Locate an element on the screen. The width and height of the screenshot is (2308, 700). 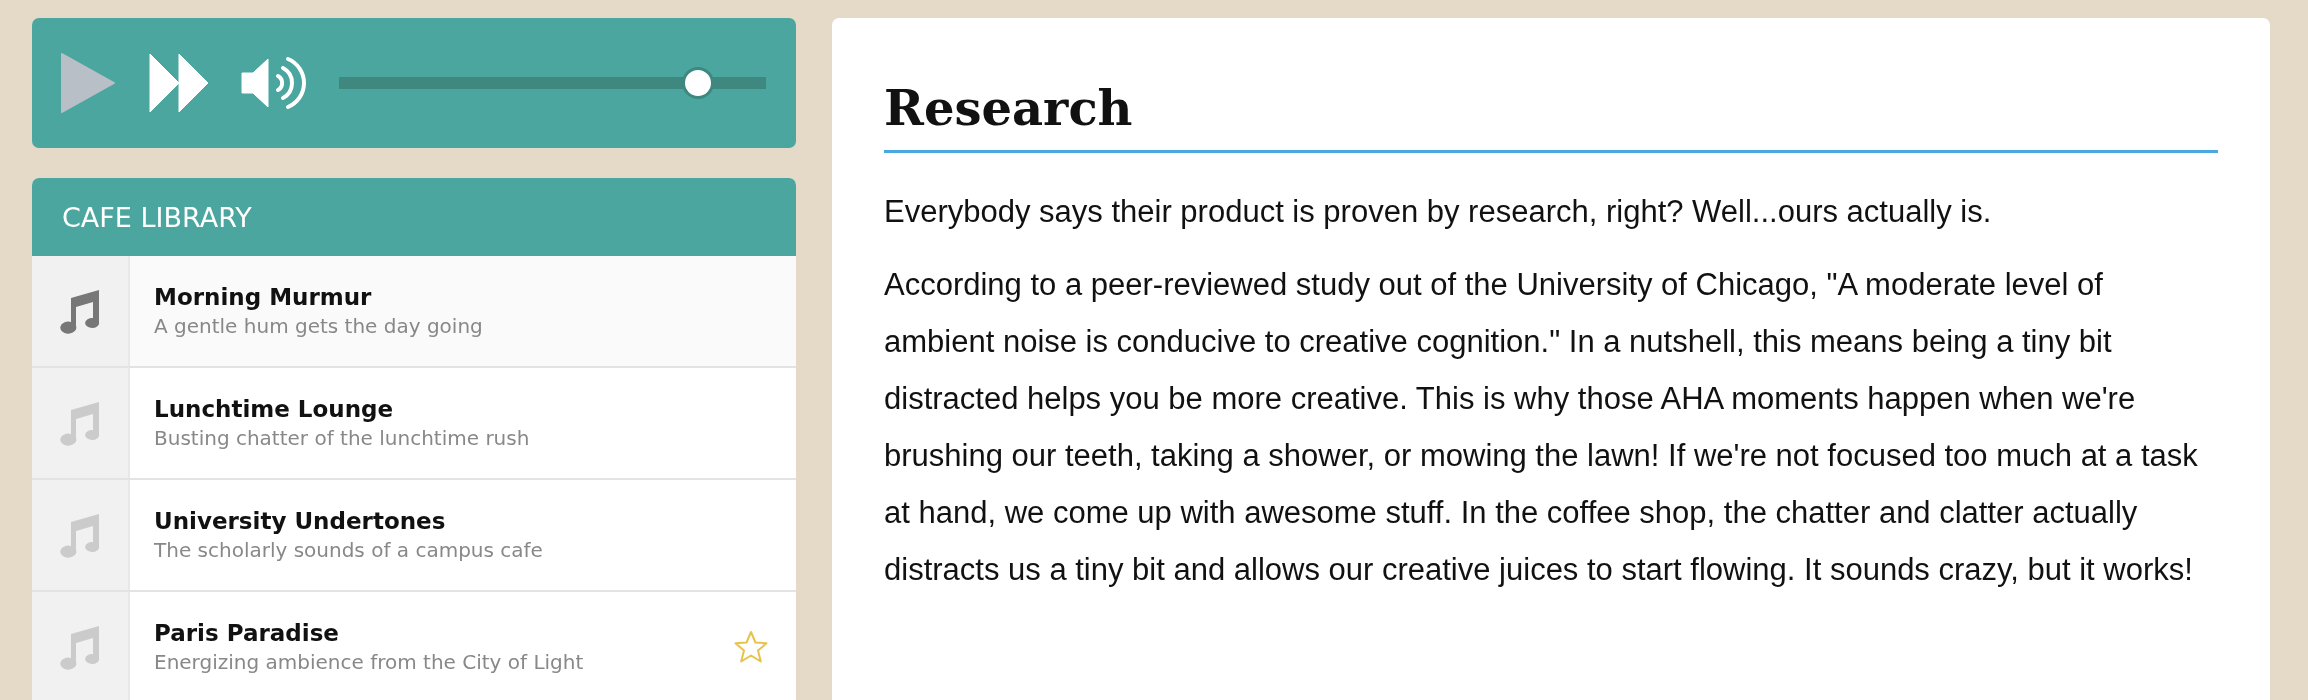
track-description: Busting chatter of the lunchtime rush is located at coordinates (342, 438).